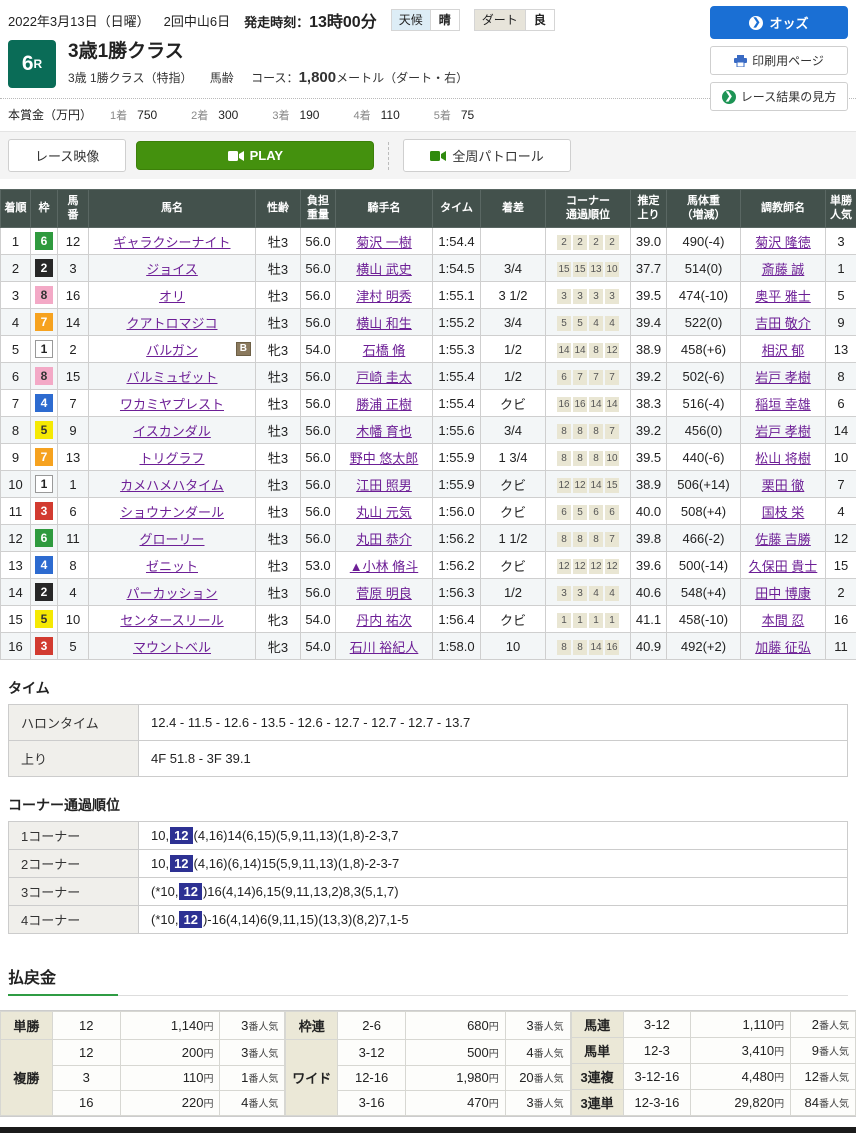 The width and height of the screenshot is (856, 1133). What do you see at coordinates (384, 566) in the screenshot?
I see `jockey-link: ▲小林 脩斗` at bounding box center [384, 566].